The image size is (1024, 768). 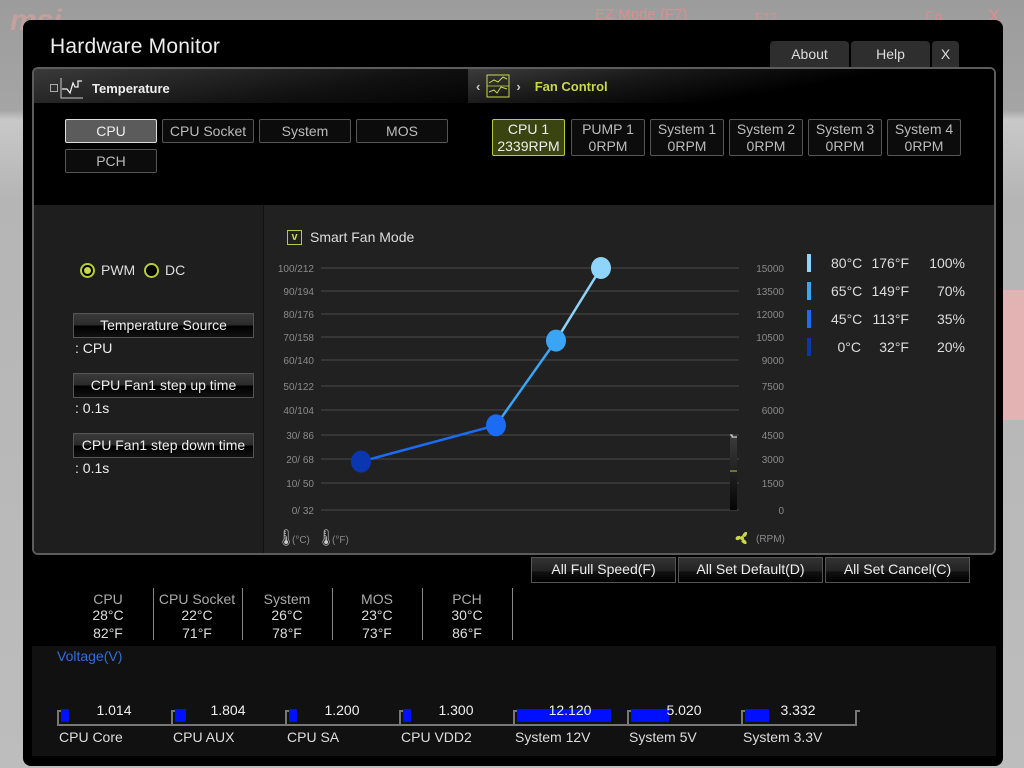 I want to click on sensor-cpu: CPU, so click(x=111, y=131).